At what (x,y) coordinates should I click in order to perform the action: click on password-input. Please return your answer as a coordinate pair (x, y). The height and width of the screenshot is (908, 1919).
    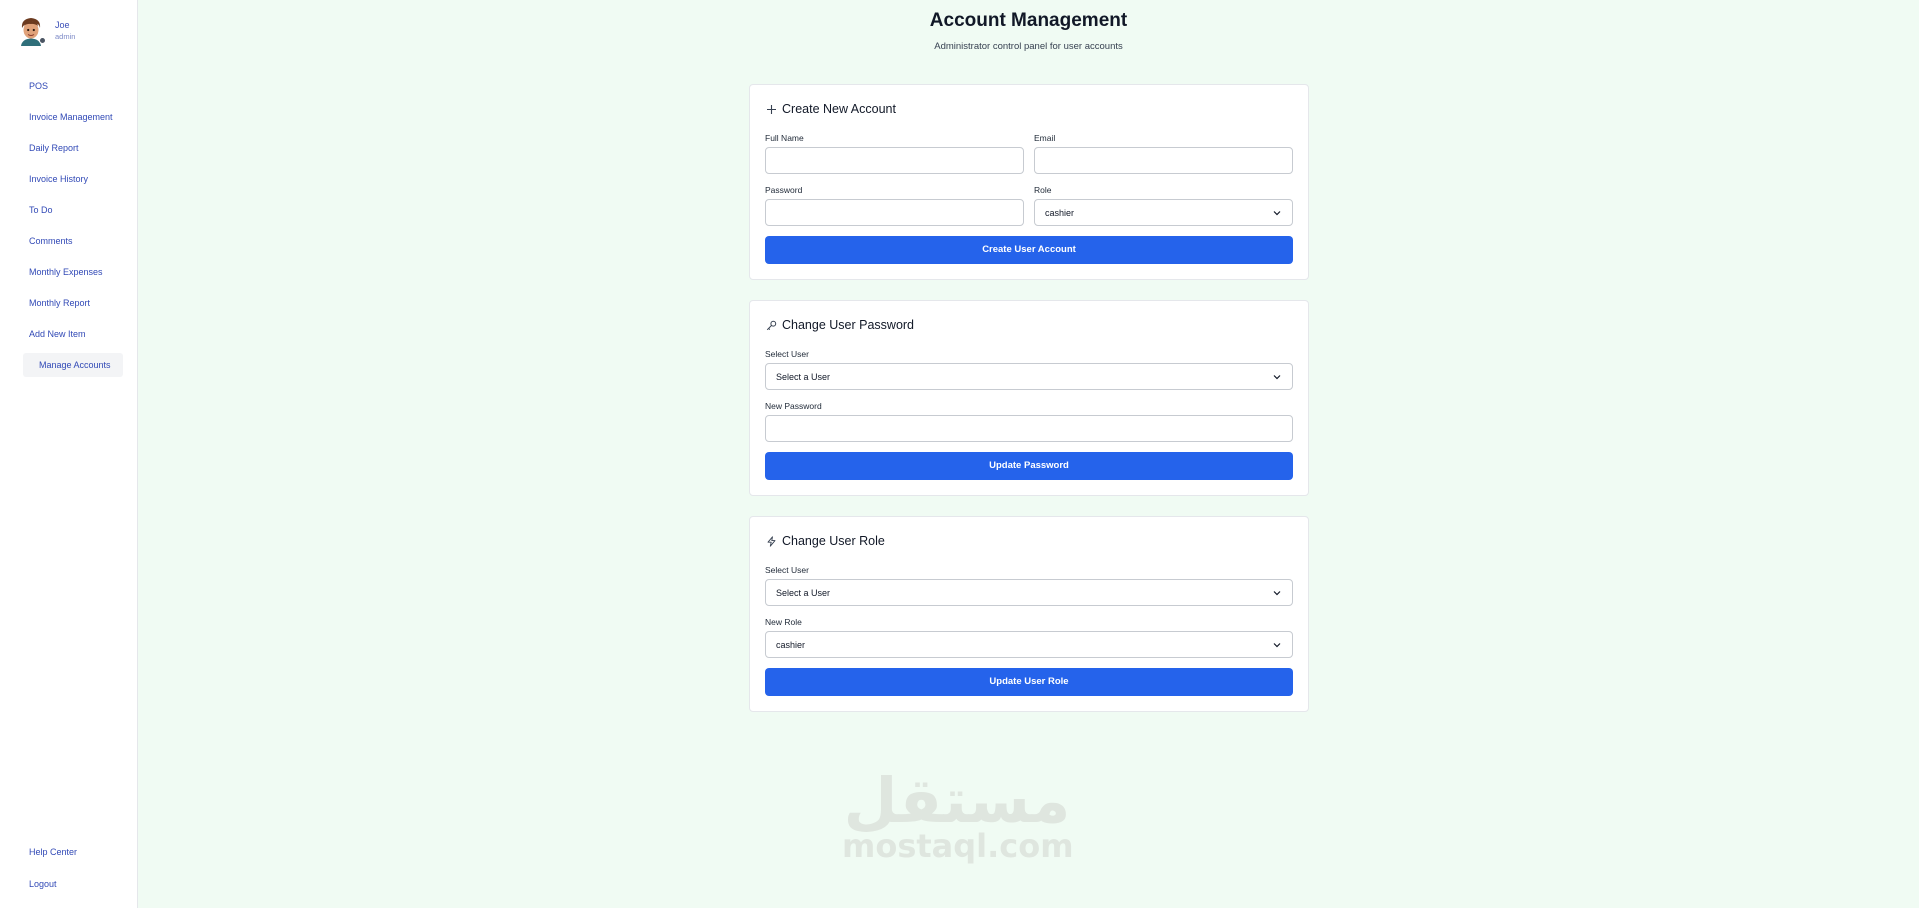
    Looking at the image, I should click on (894, 212).